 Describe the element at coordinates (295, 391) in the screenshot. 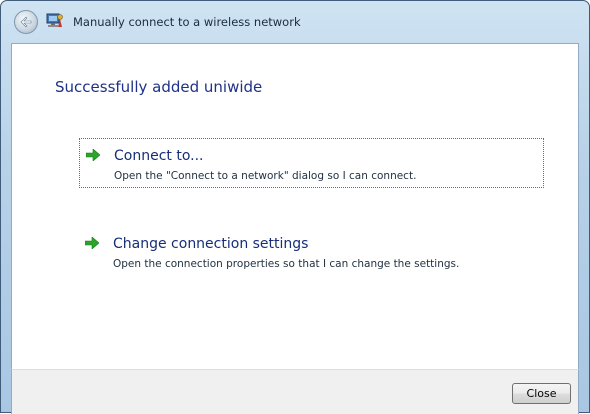

I see `button-bar: Close` at that location.